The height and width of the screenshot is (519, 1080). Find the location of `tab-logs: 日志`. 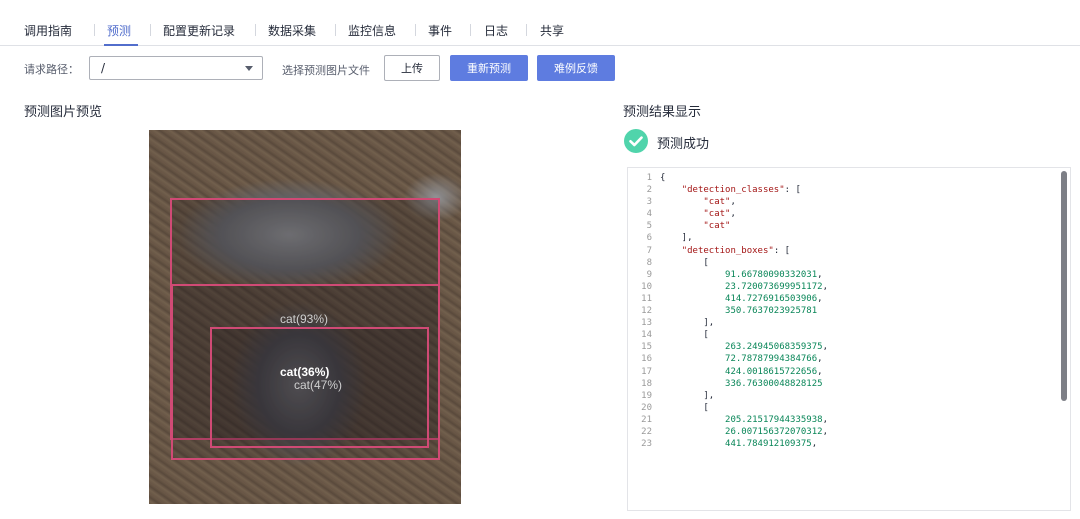

tab-logs: 日志 is located at coordinates (496, 30).